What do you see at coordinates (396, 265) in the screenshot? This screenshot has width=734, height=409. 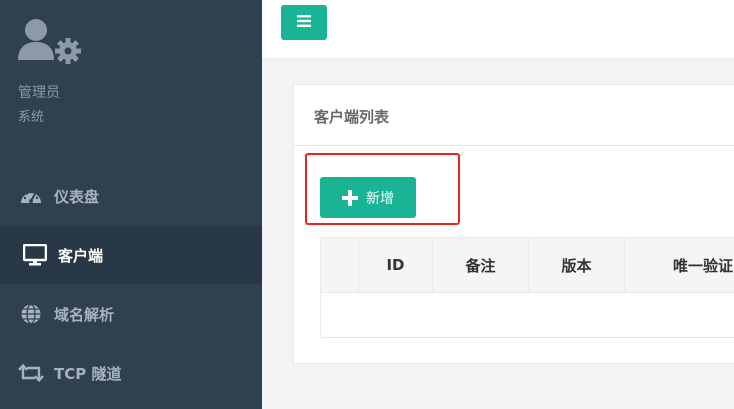 I see `column-header-id: ID` at bounding box center [396, 265].